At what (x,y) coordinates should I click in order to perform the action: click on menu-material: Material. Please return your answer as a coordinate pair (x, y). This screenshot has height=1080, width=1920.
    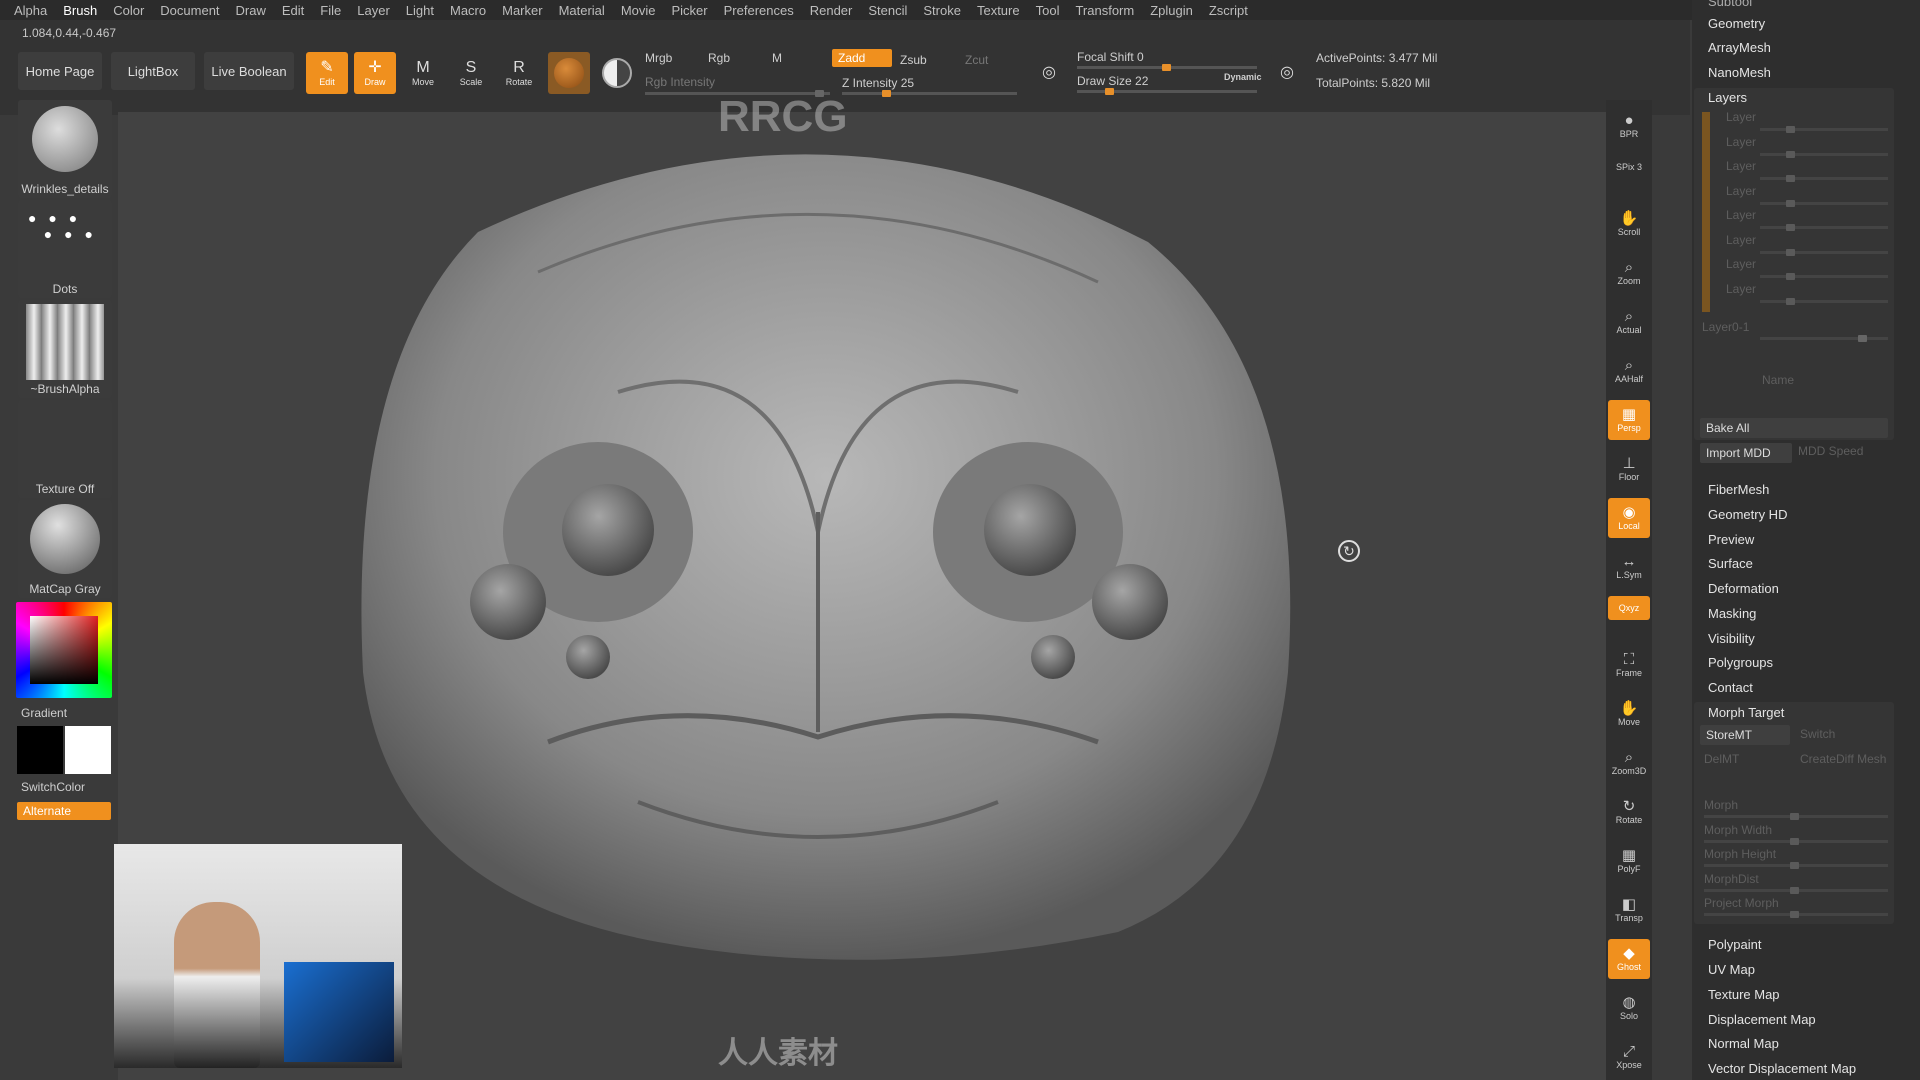
    Looking at the image, I should click on (582, 10).